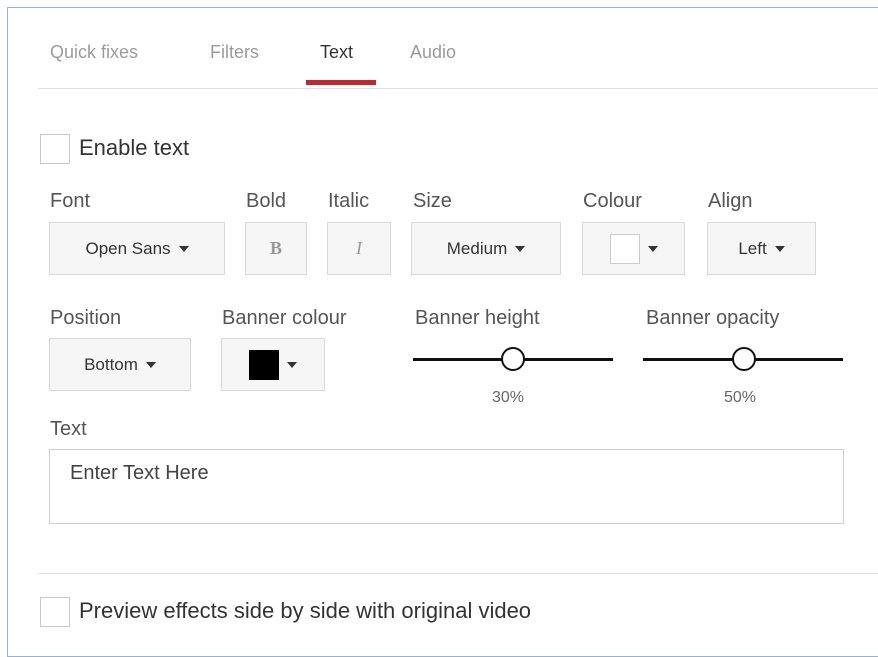 The width and height of the screenshot is (878, 657). I want to click on tabs-divider, so click(458, 88).